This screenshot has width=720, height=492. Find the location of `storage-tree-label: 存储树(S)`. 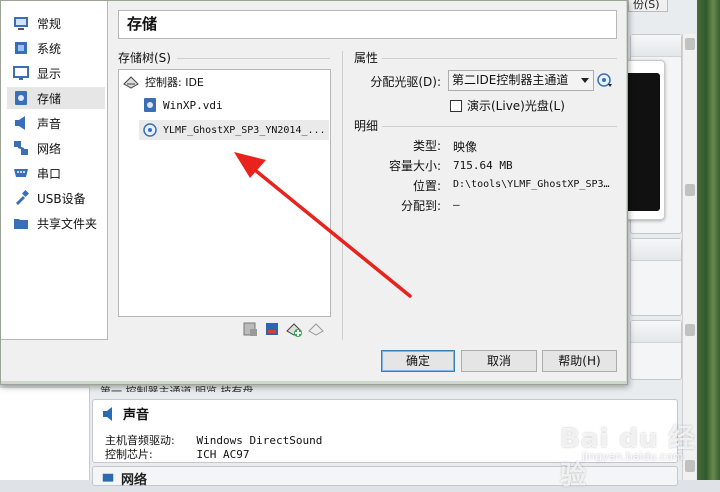

storage-tree-label: 存储树(S) is located at coordinates (144, 58).